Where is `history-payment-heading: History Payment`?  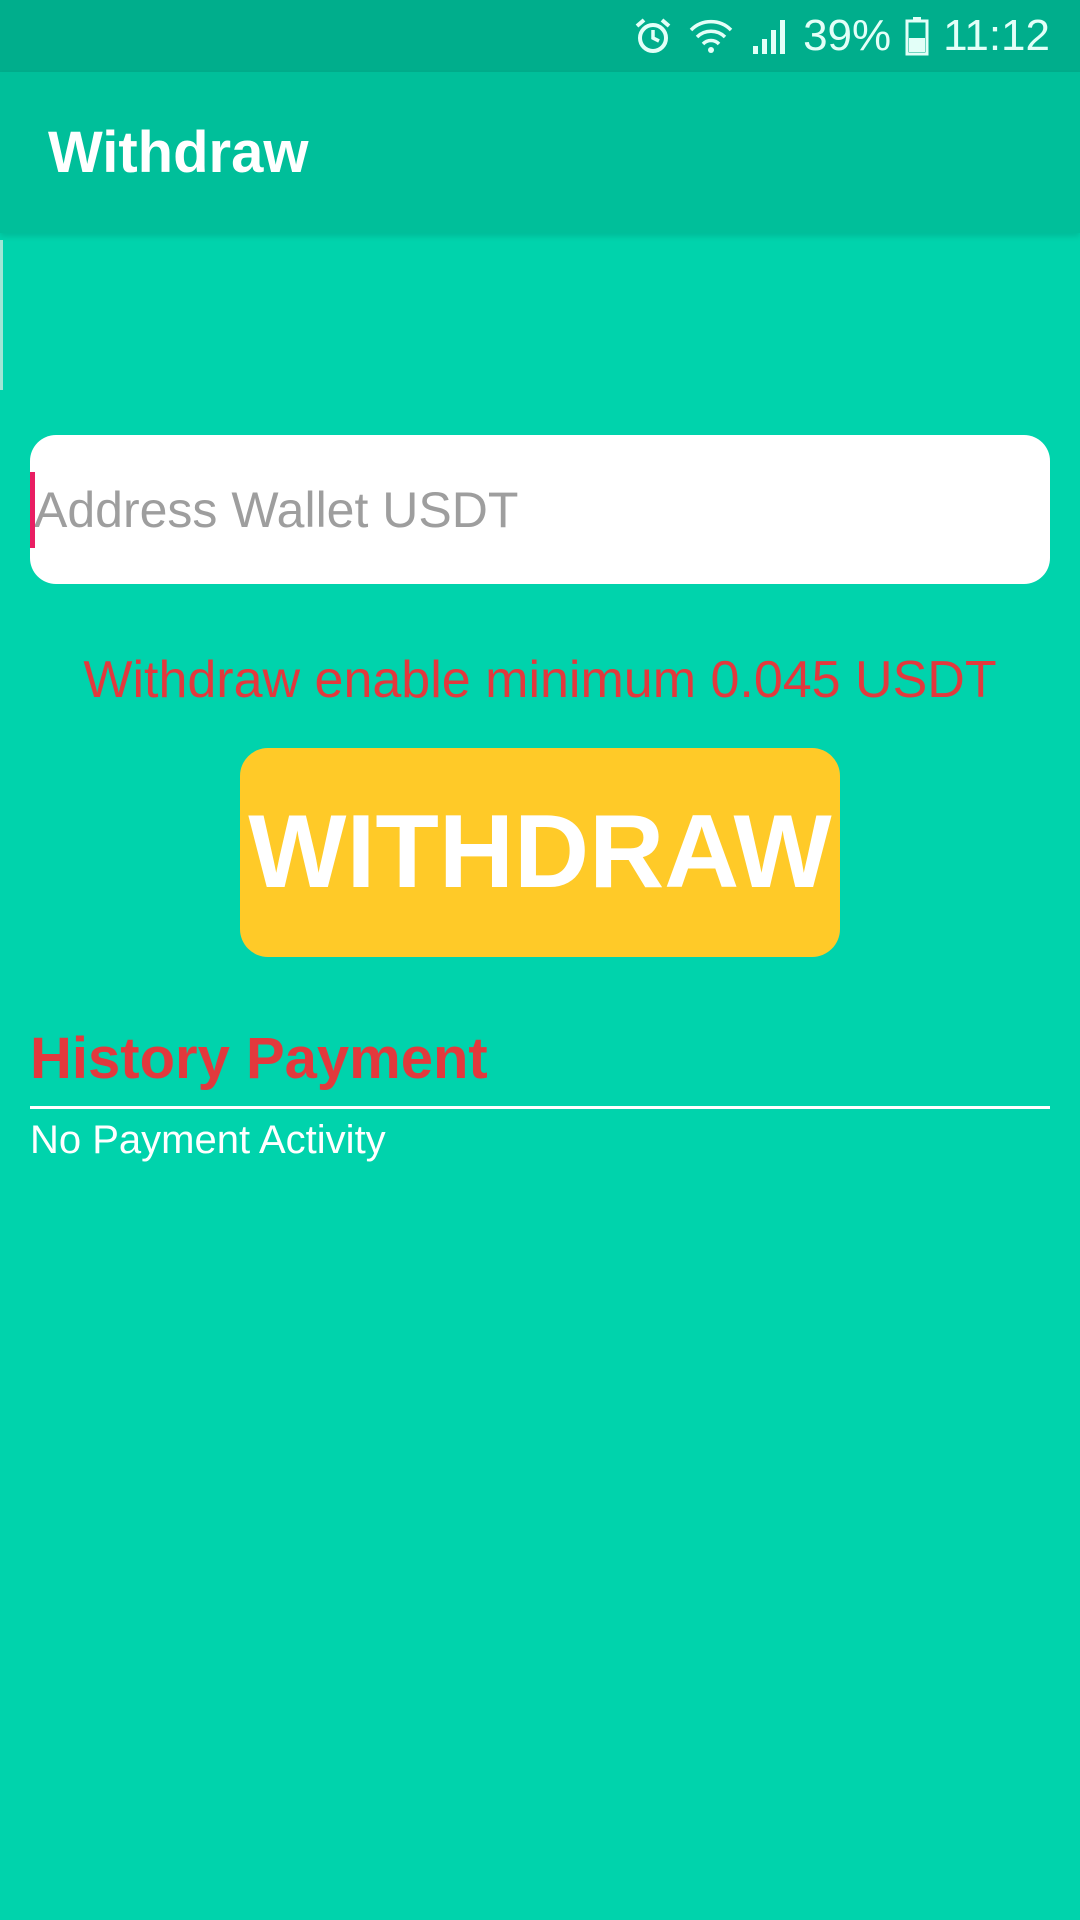
history-payment-heading: History Payment is located at coordinates (259, 1058).